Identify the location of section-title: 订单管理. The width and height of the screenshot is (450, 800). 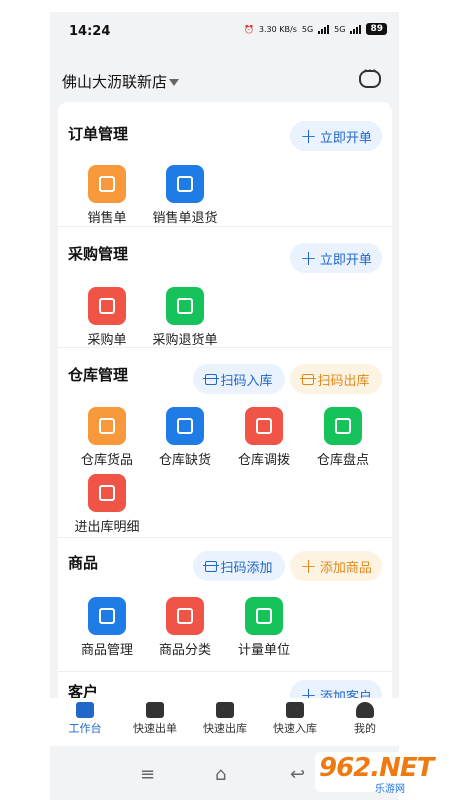
(98, 134).